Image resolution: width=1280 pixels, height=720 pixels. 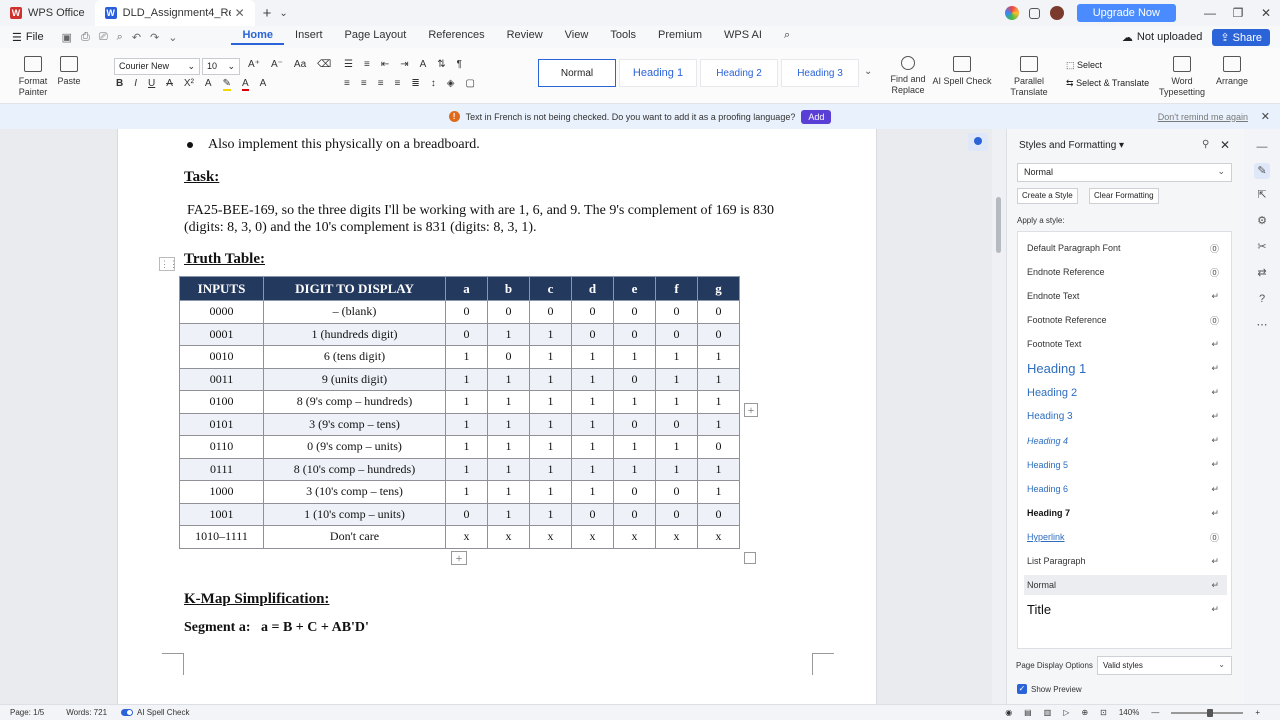 I want to click on navigation-icon: ⇄, so click(x=1262, y=273).